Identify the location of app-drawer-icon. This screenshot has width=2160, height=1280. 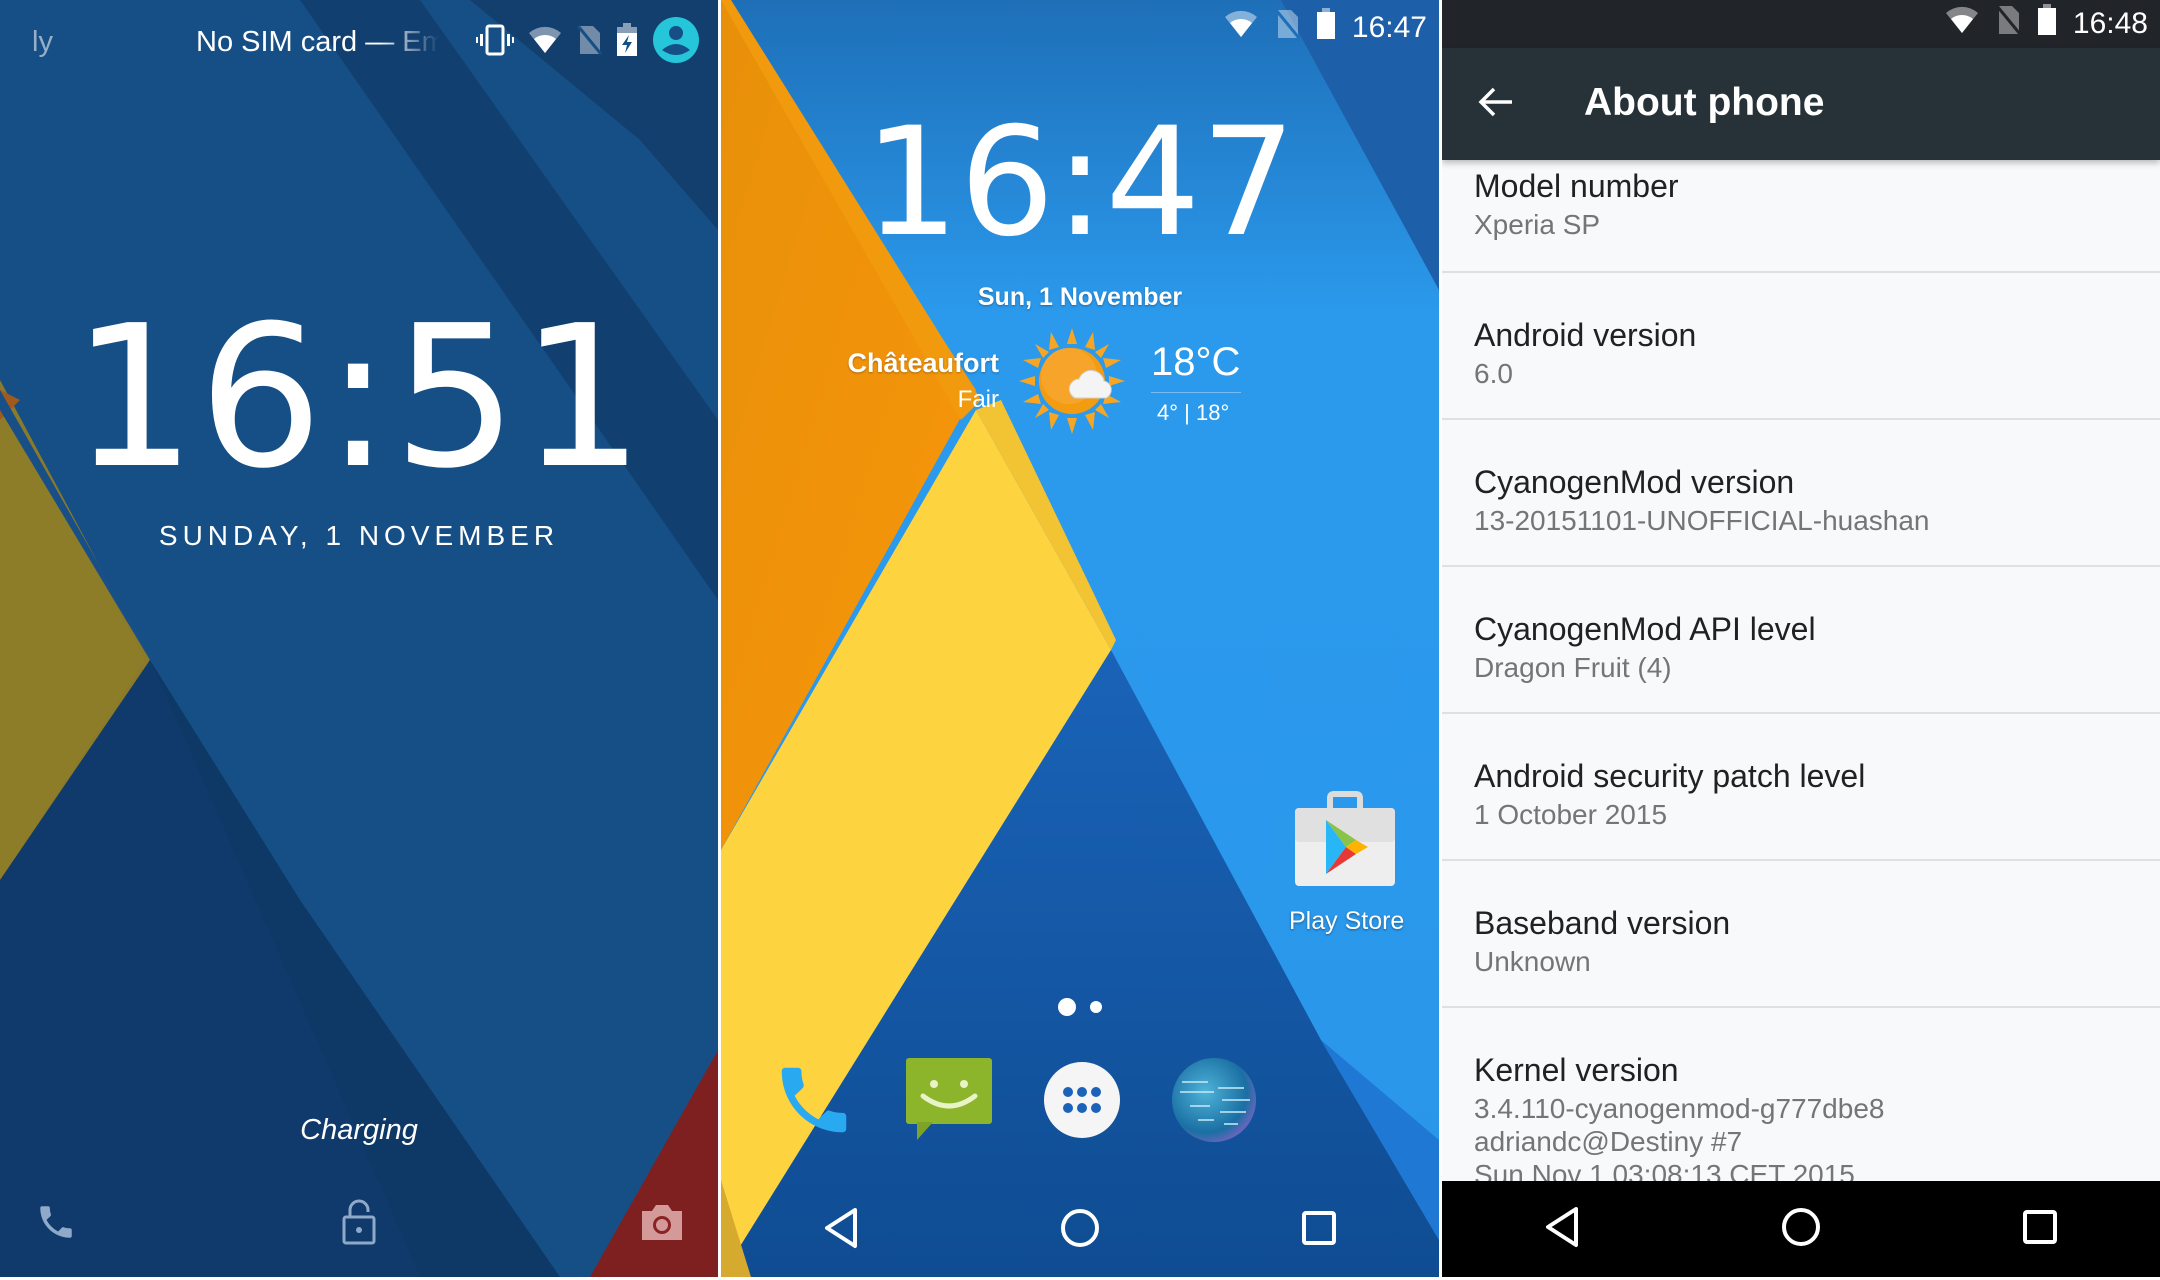
(1082, 1102).